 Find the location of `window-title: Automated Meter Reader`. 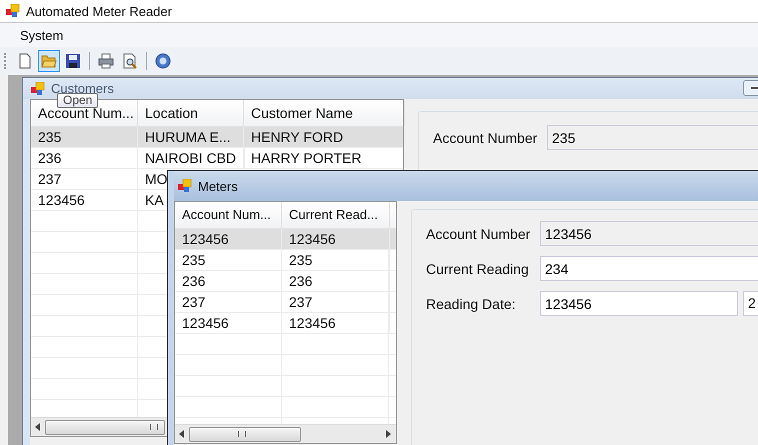

window-title: Automated Meter Reader is located at coordinates (99, 11).